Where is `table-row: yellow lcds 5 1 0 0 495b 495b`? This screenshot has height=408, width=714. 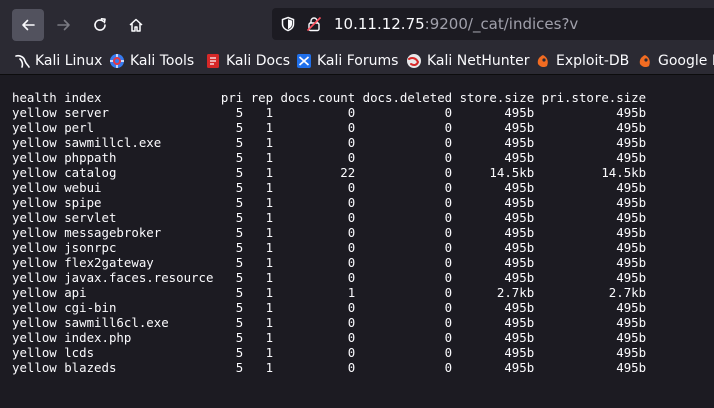
table-row: yellow lcds 5 1 0 0 495b 495b is located at coordinates (329, 352).